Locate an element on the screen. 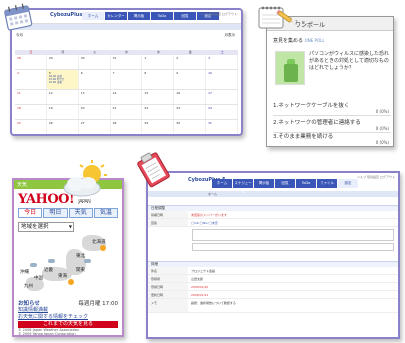  cloud-icon is located at coordinates (33, 265).